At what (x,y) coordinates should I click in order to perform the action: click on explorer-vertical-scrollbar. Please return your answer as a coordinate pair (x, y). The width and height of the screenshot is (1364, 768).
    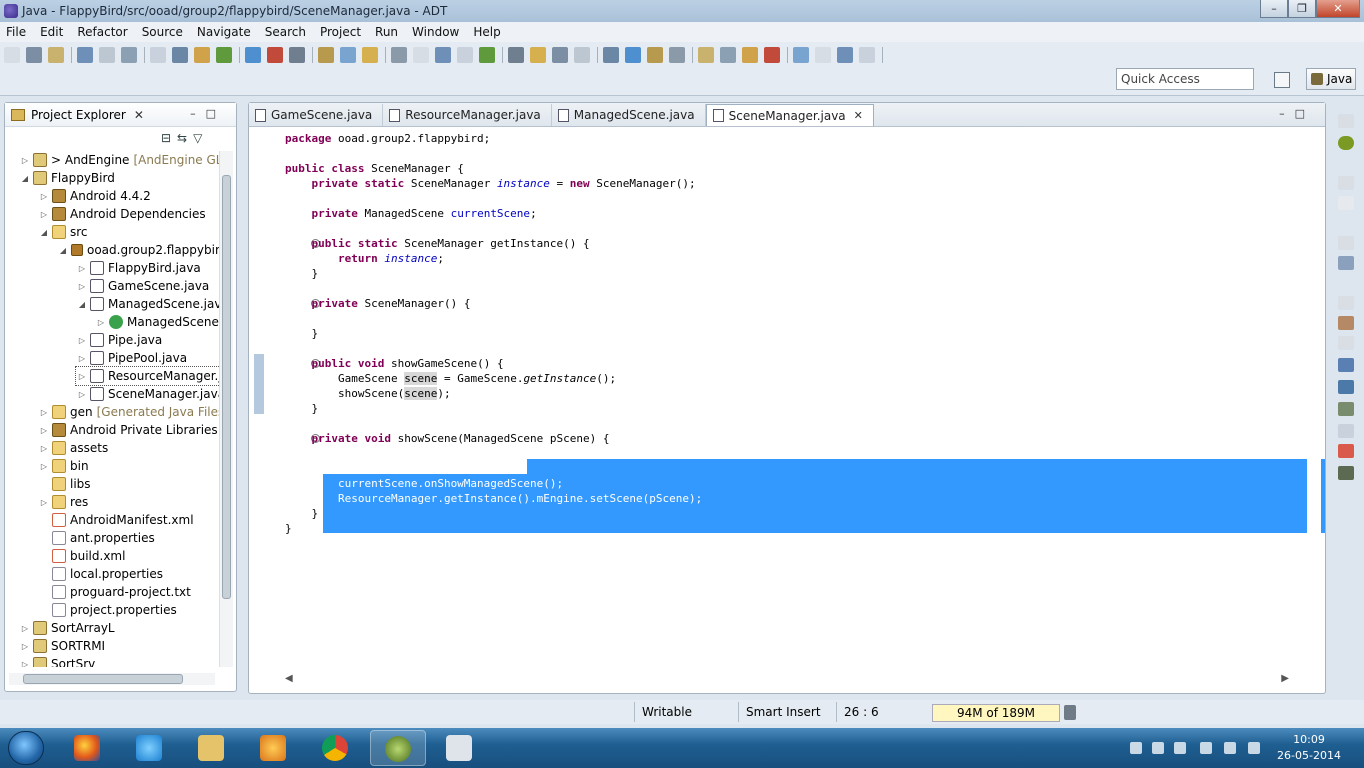
    Looking at the image, I should click on (226, 409).